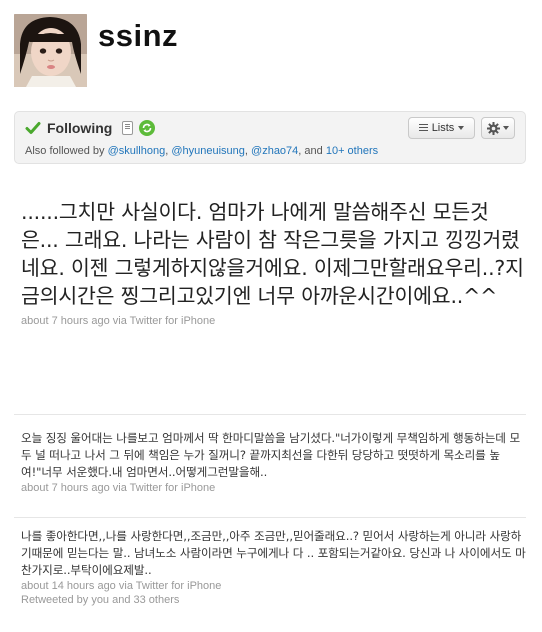  What do you see at coordinates (313, 151) in the screenshot?
I see `also-followed-and: and` at bounding box center [313, 151].